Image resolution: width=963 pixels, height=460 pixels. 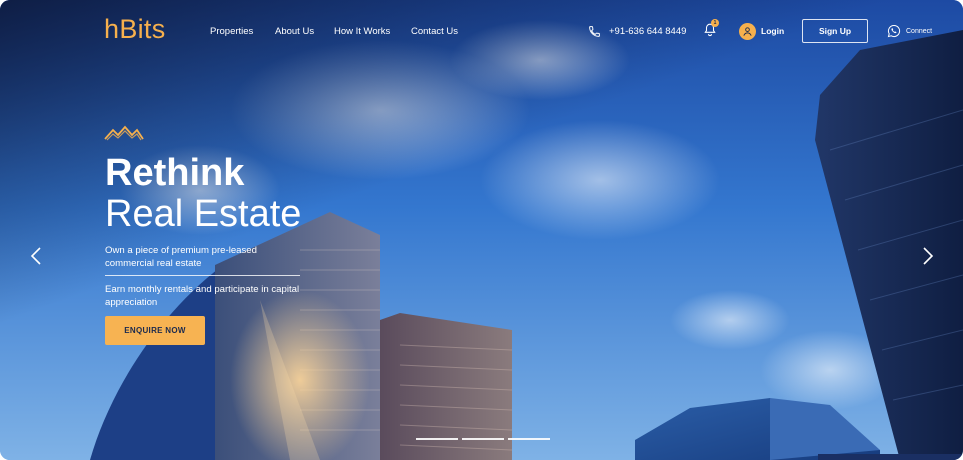 I want to click on sign-up-button: Sign Up, so click(x=835, y=31).